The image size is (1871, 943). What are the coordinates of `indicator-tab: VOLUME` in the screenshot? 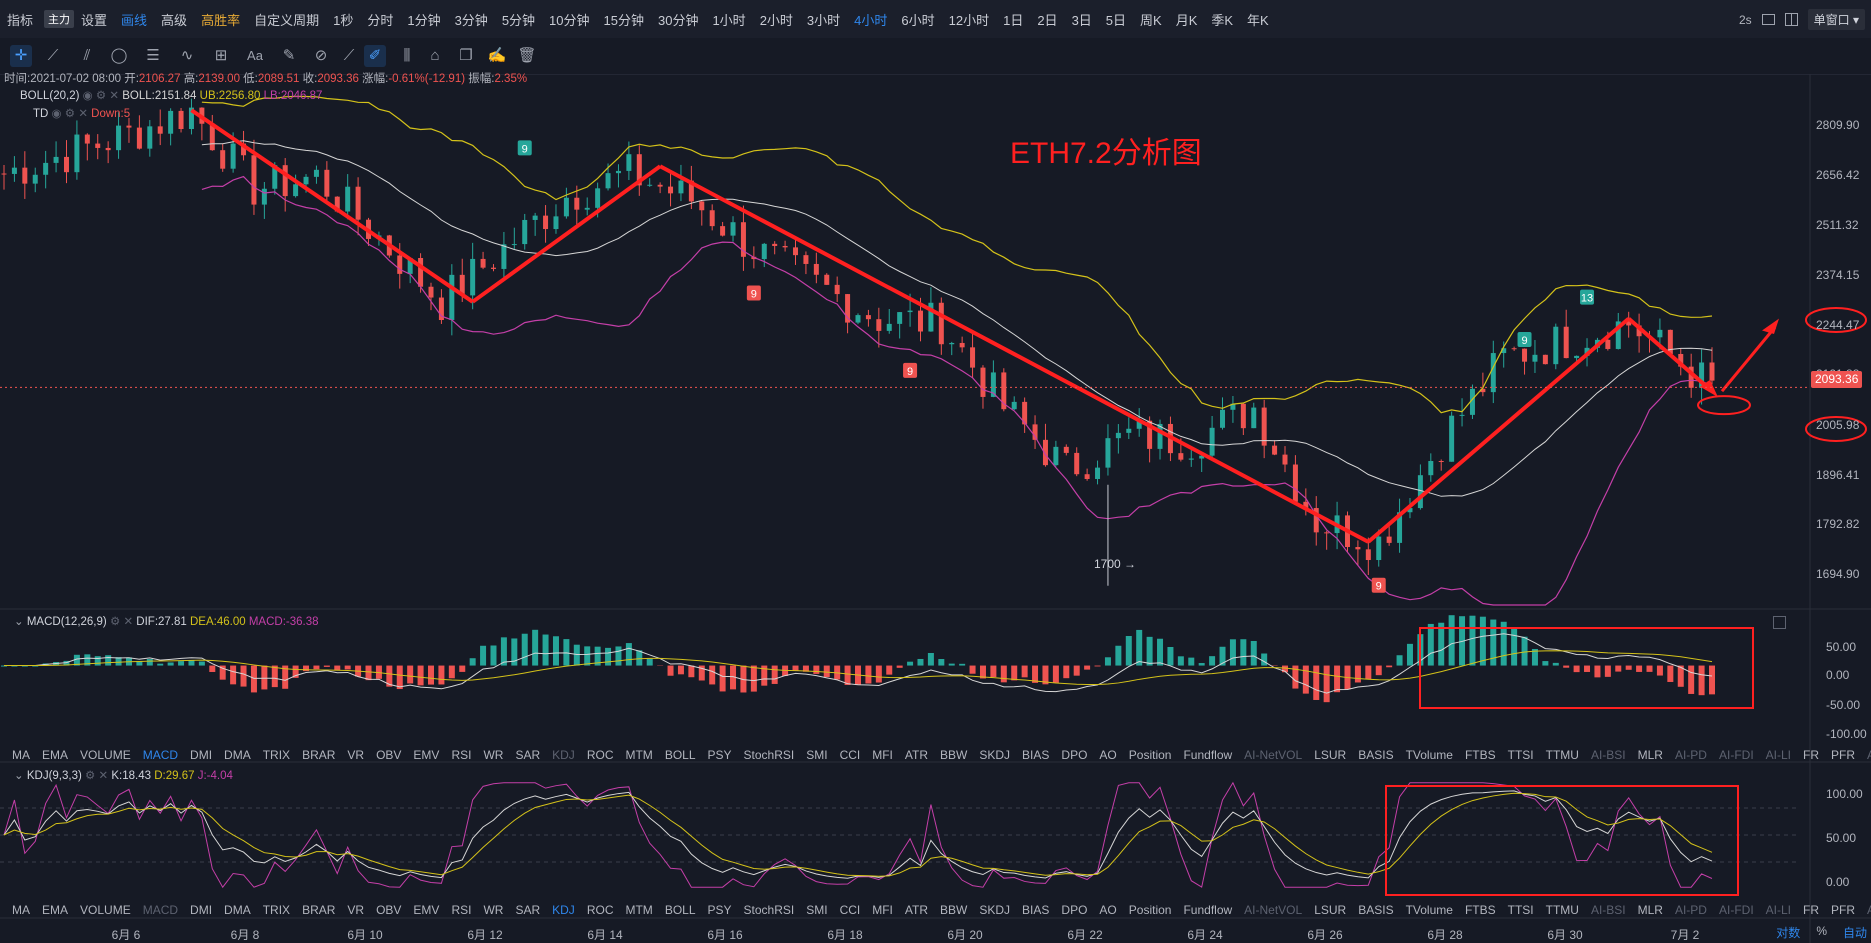 It's located at (105, 755).